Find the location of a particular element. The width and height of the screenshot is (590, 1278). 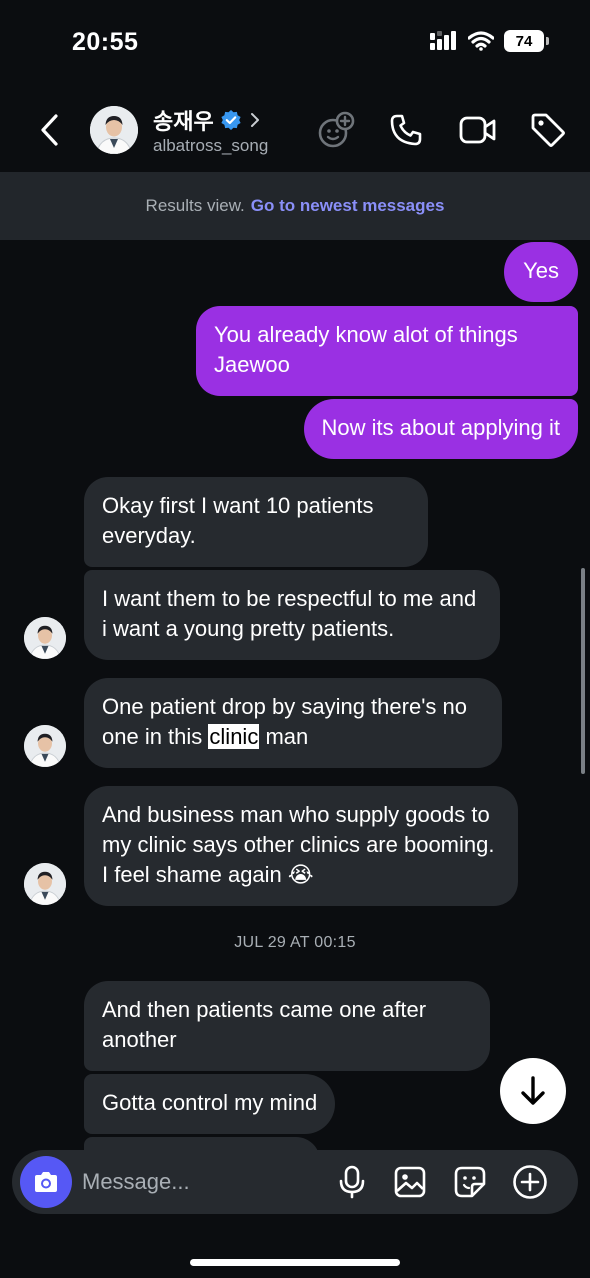

message-bubble-incoming: Gotta control my mind is located at coordinates (210, 1104).